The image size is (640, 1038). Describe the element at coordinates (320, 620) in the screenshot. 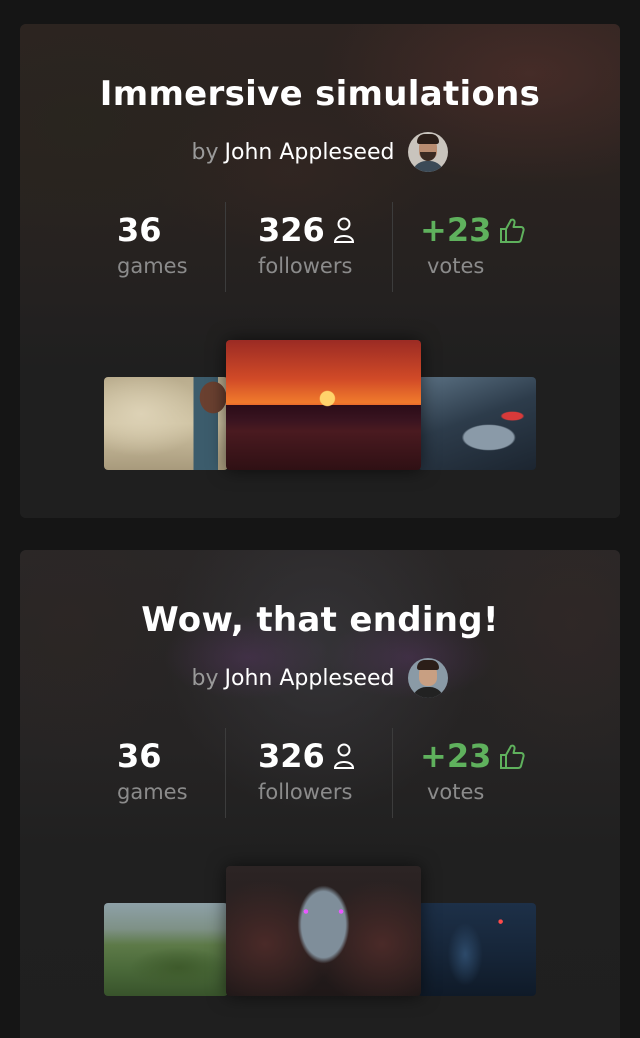

I see `collection-title: Wow, that ending!` at that location.